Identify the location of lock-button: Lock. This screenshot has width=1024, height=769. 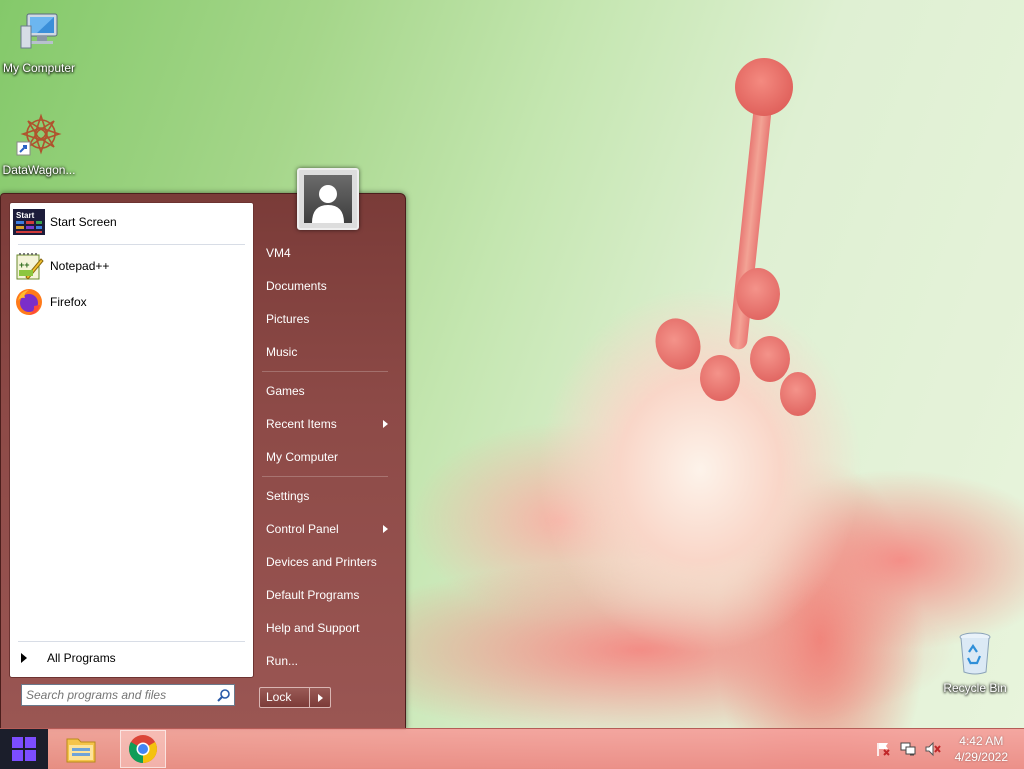
(295, 697).